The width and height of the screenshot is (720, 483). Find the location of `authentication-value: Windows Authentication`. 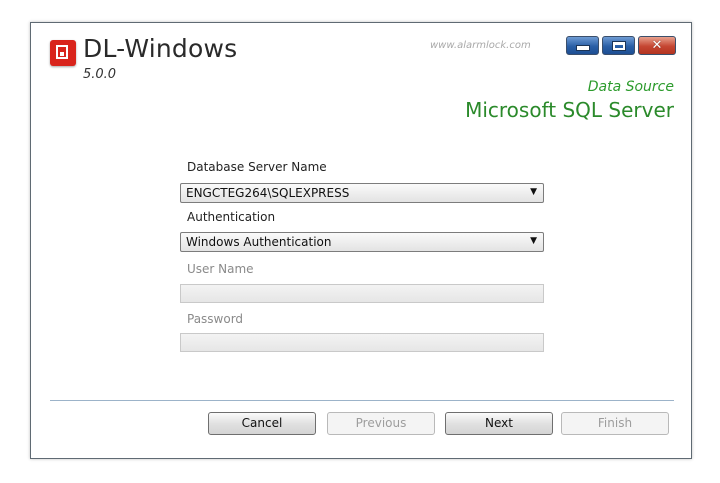

authentication-value: Windows Authentication is located at coordinates (259, 242).